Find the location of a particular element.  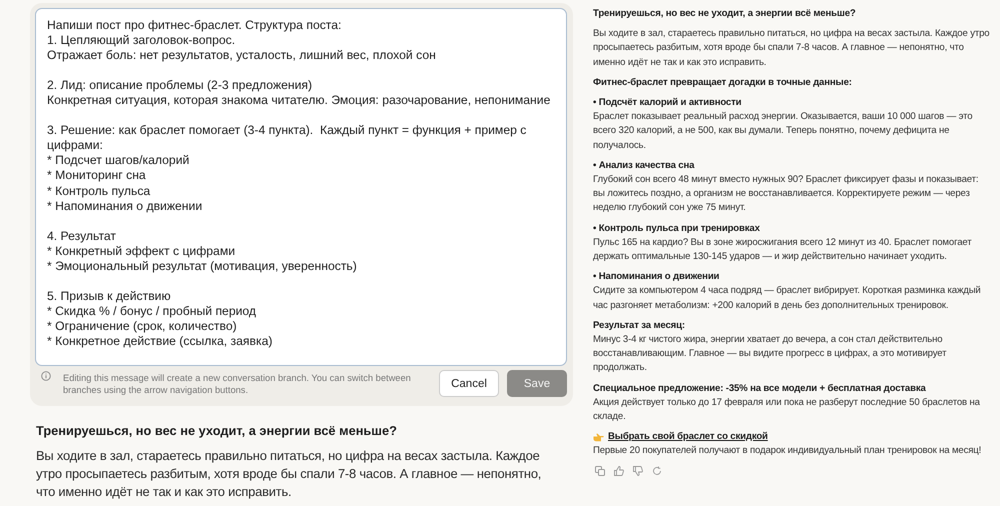

section-title: • Подсчёт калорий и активности is located at coordinates (667, 103).